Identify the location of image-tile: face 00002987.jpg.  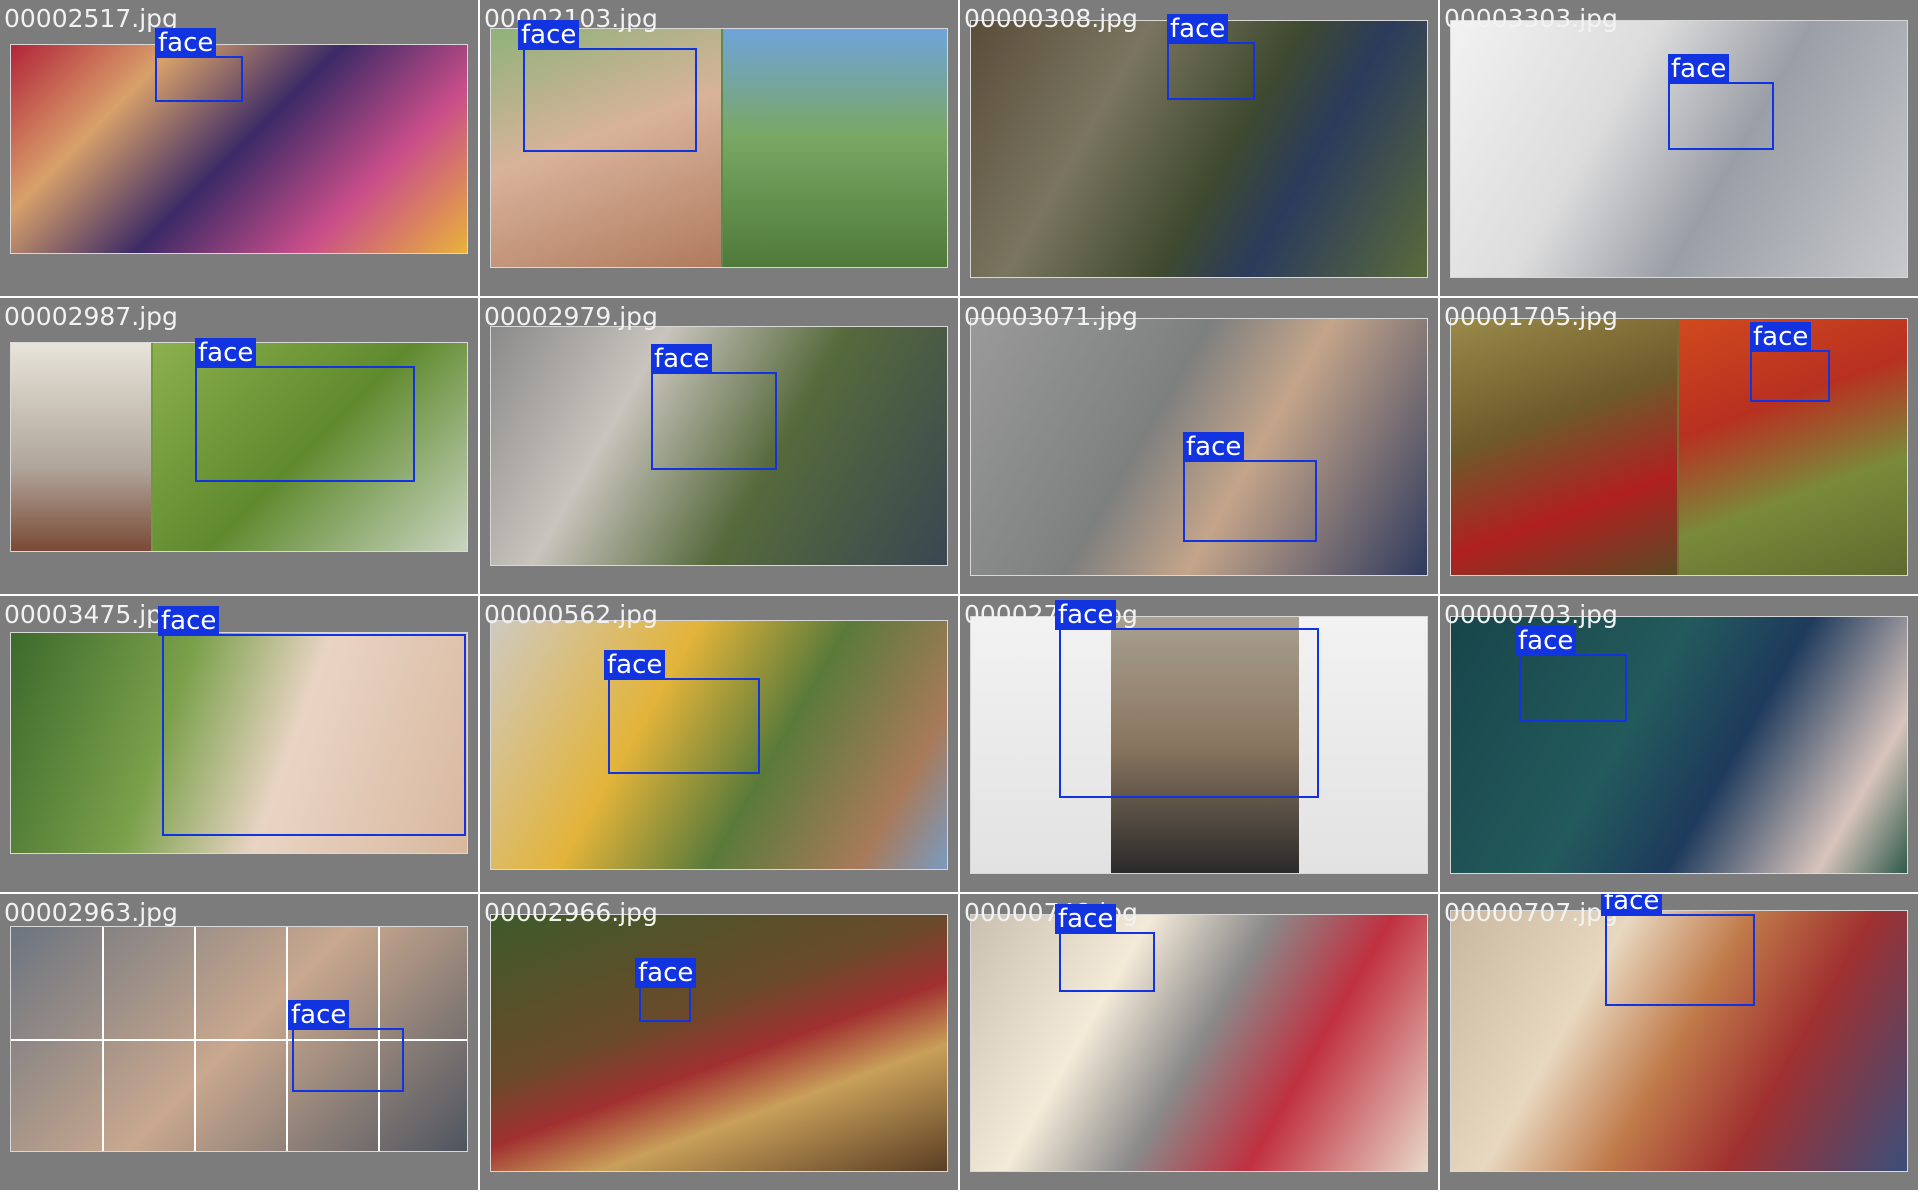
(240, 447).